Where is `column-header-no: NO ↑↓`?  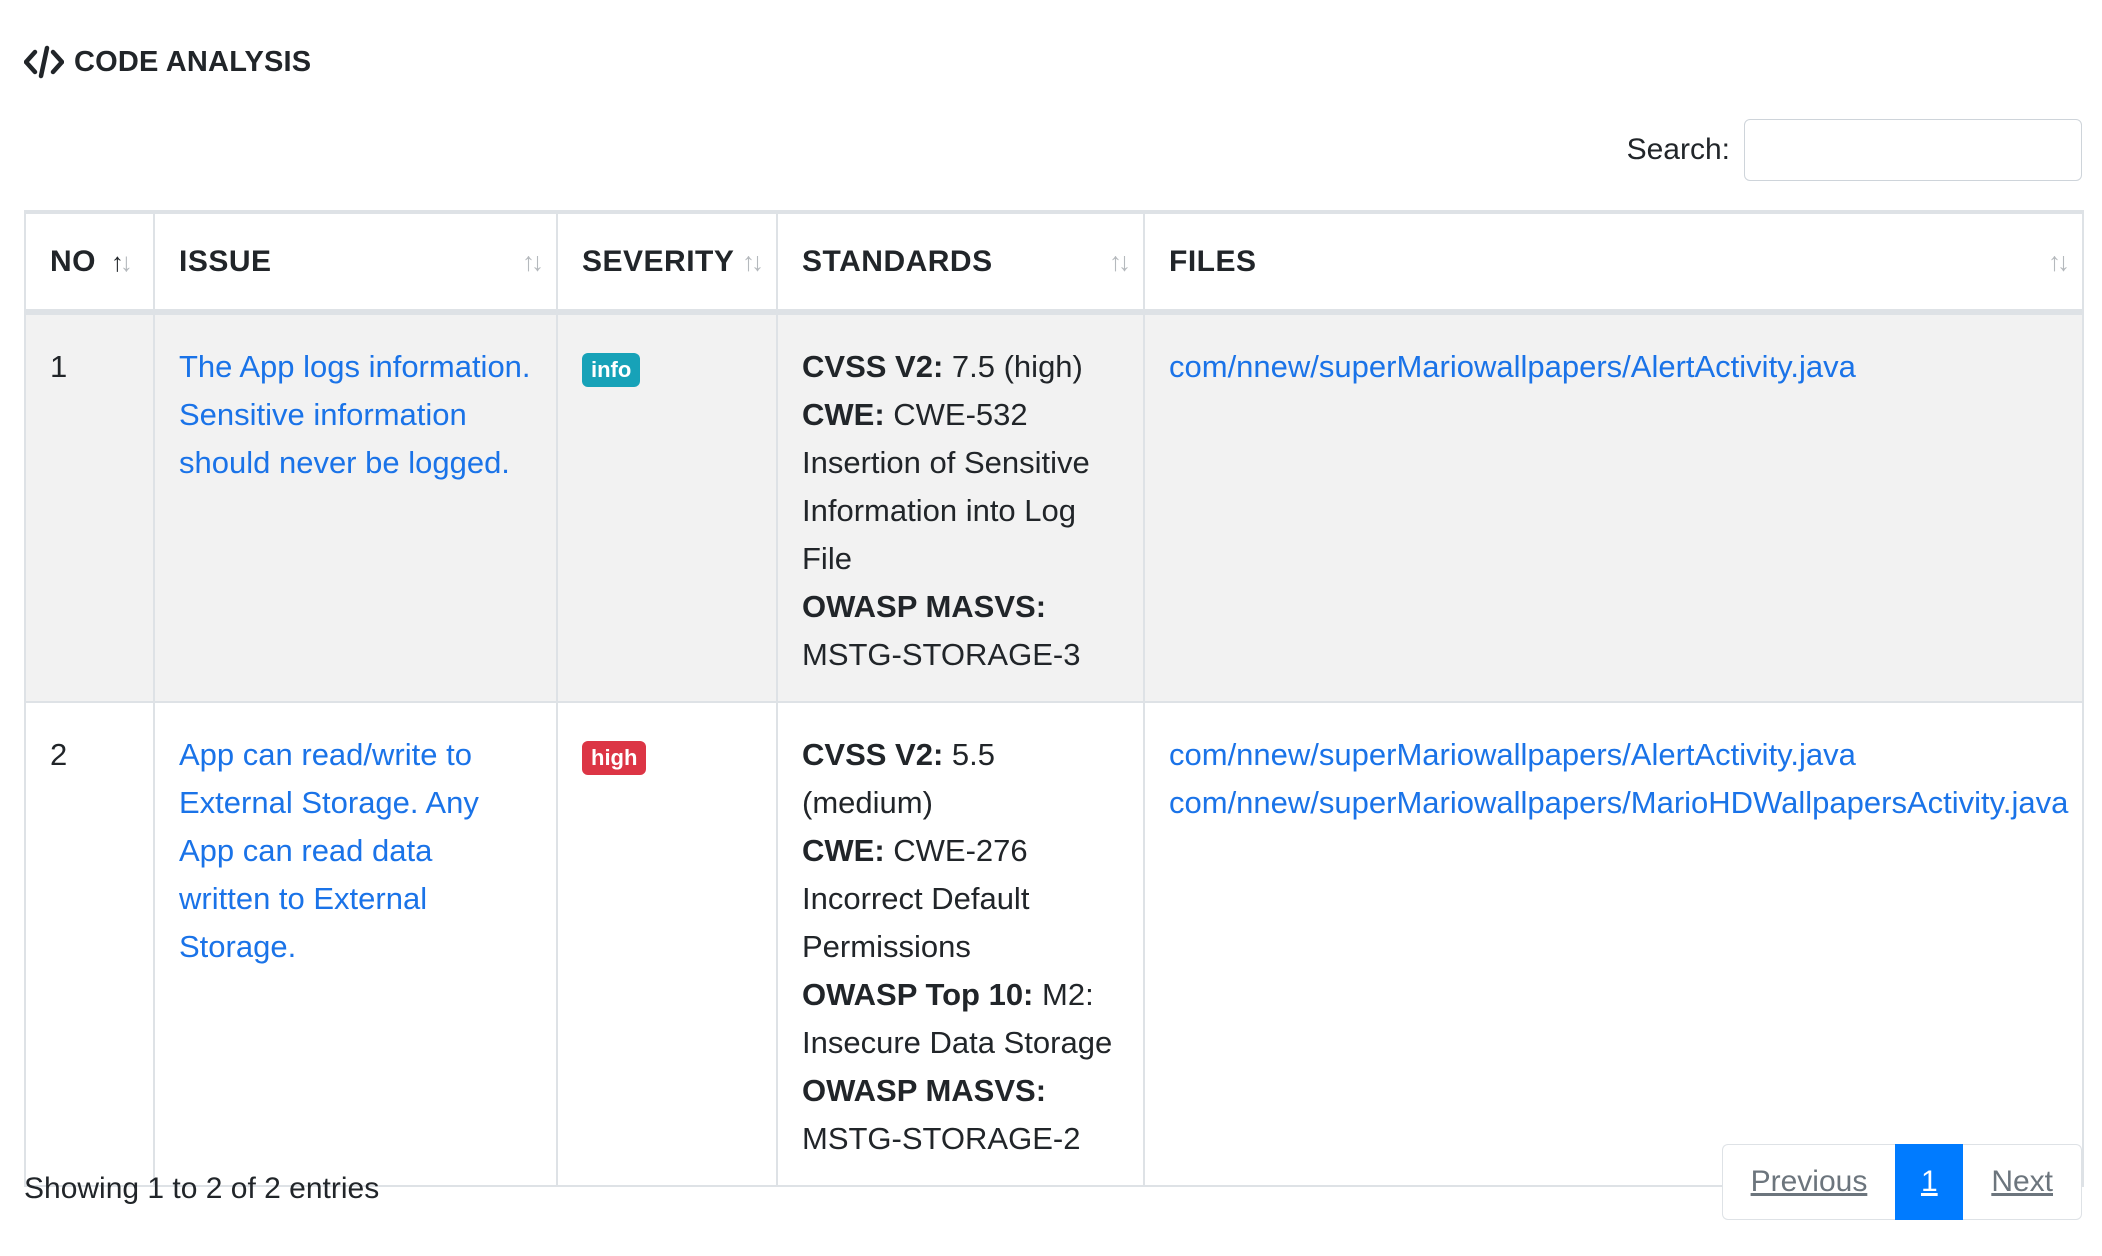 column-header-no: NO ↑↓ is located at coordinates (89, 262).